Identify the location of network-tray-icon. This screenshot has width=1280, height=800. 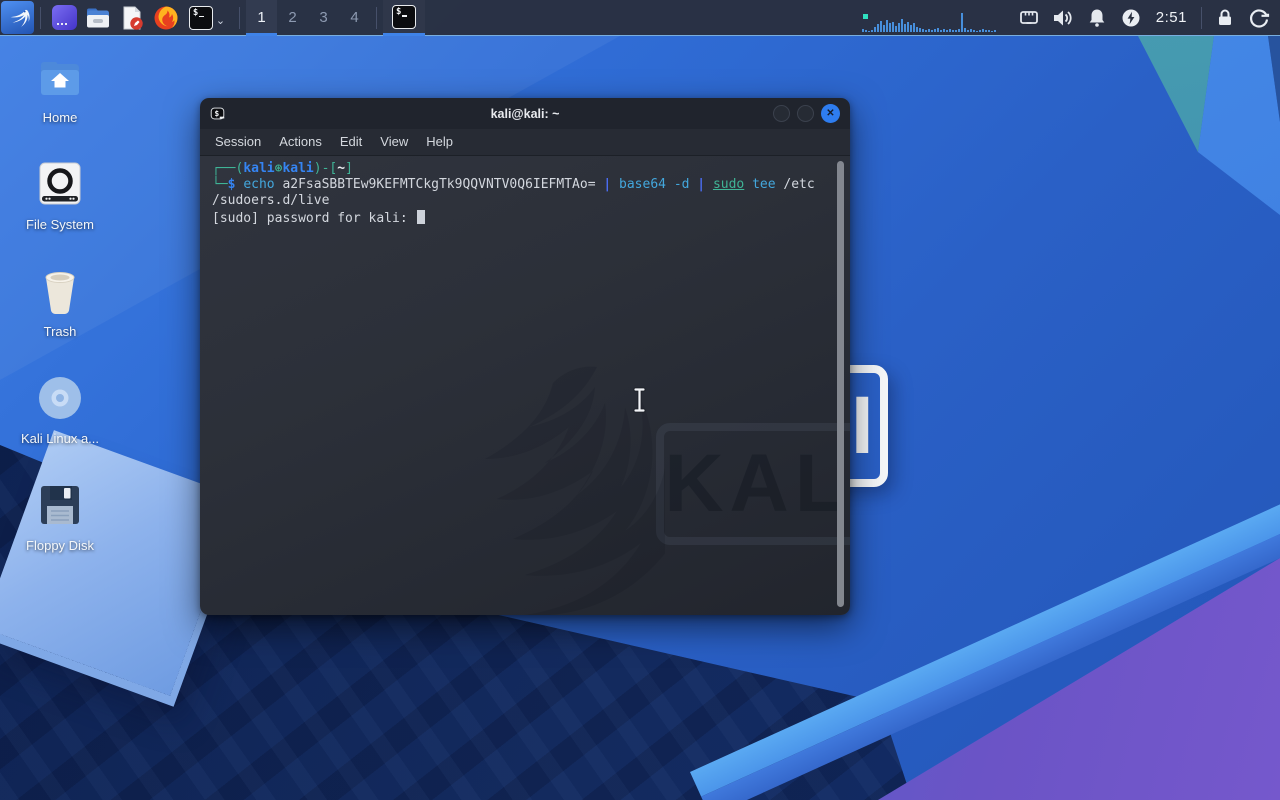
(1029, 18).